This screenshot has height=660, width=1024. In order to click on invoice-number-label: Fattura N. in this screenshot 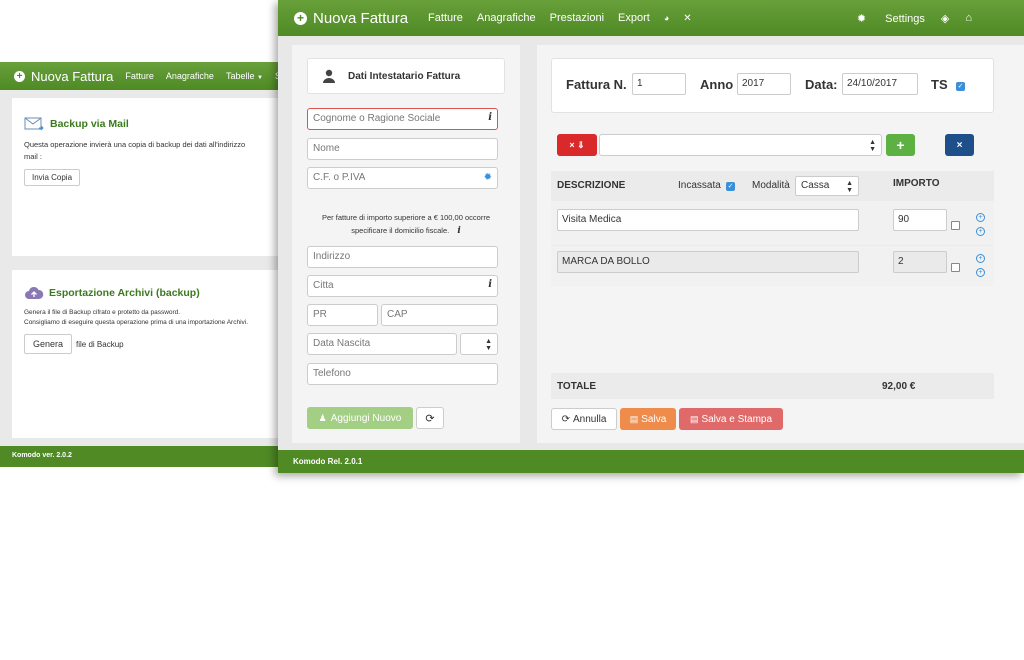, I will do `click(596, 84)`.